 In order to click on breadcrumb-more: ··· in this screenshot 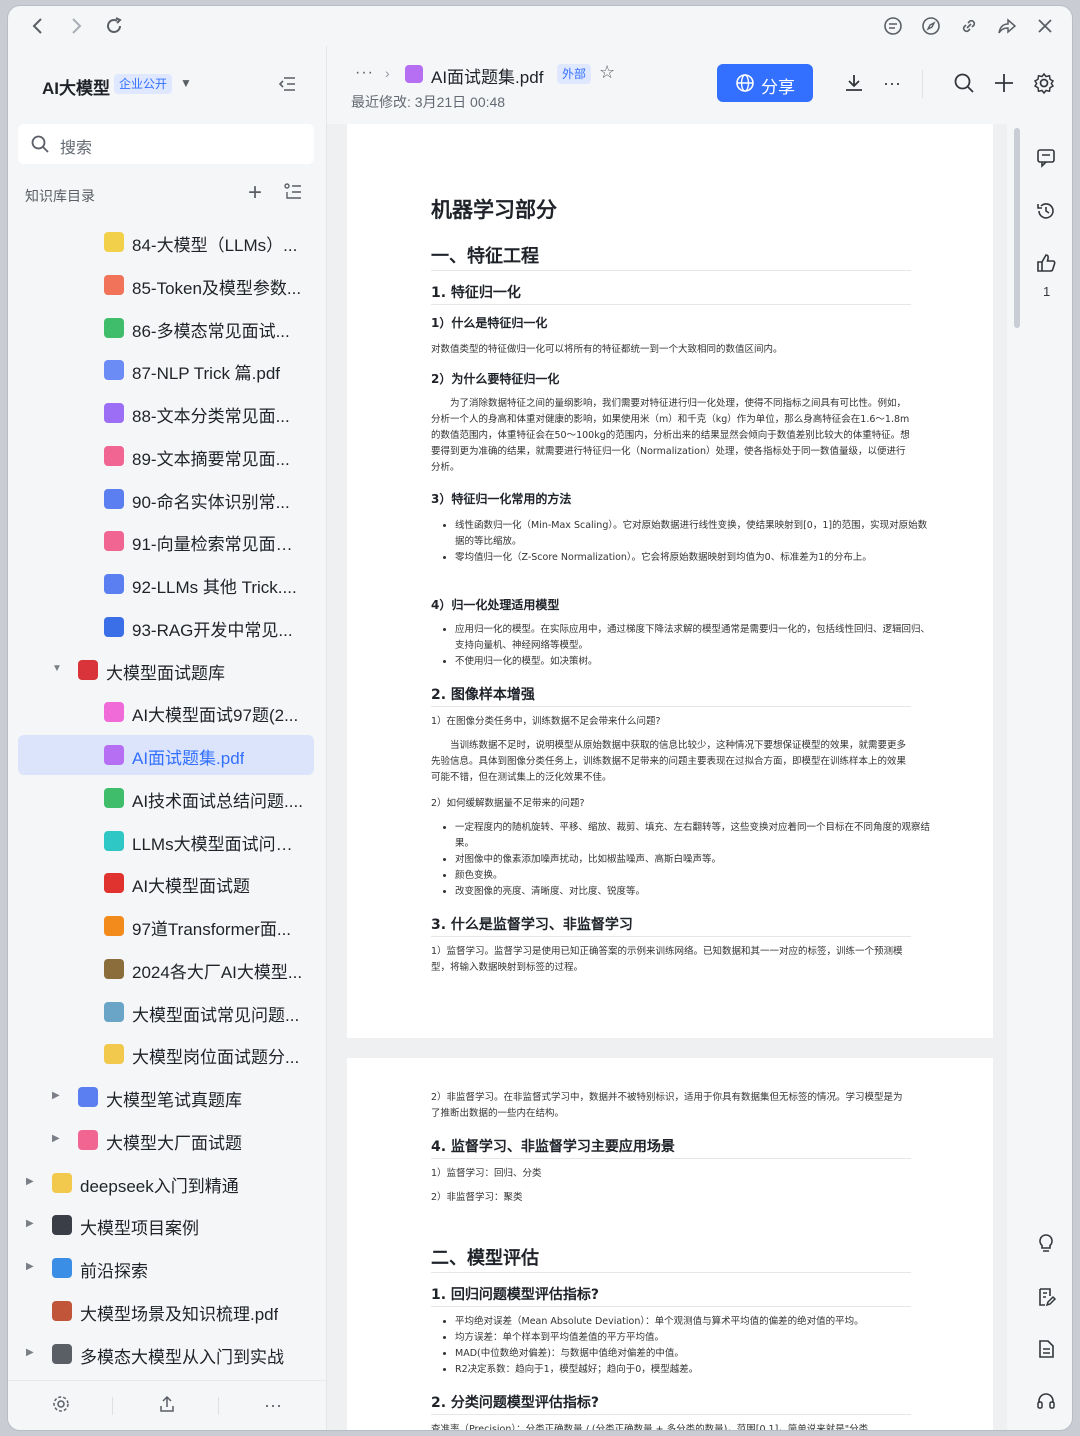, I will do `click(364, 73)`.